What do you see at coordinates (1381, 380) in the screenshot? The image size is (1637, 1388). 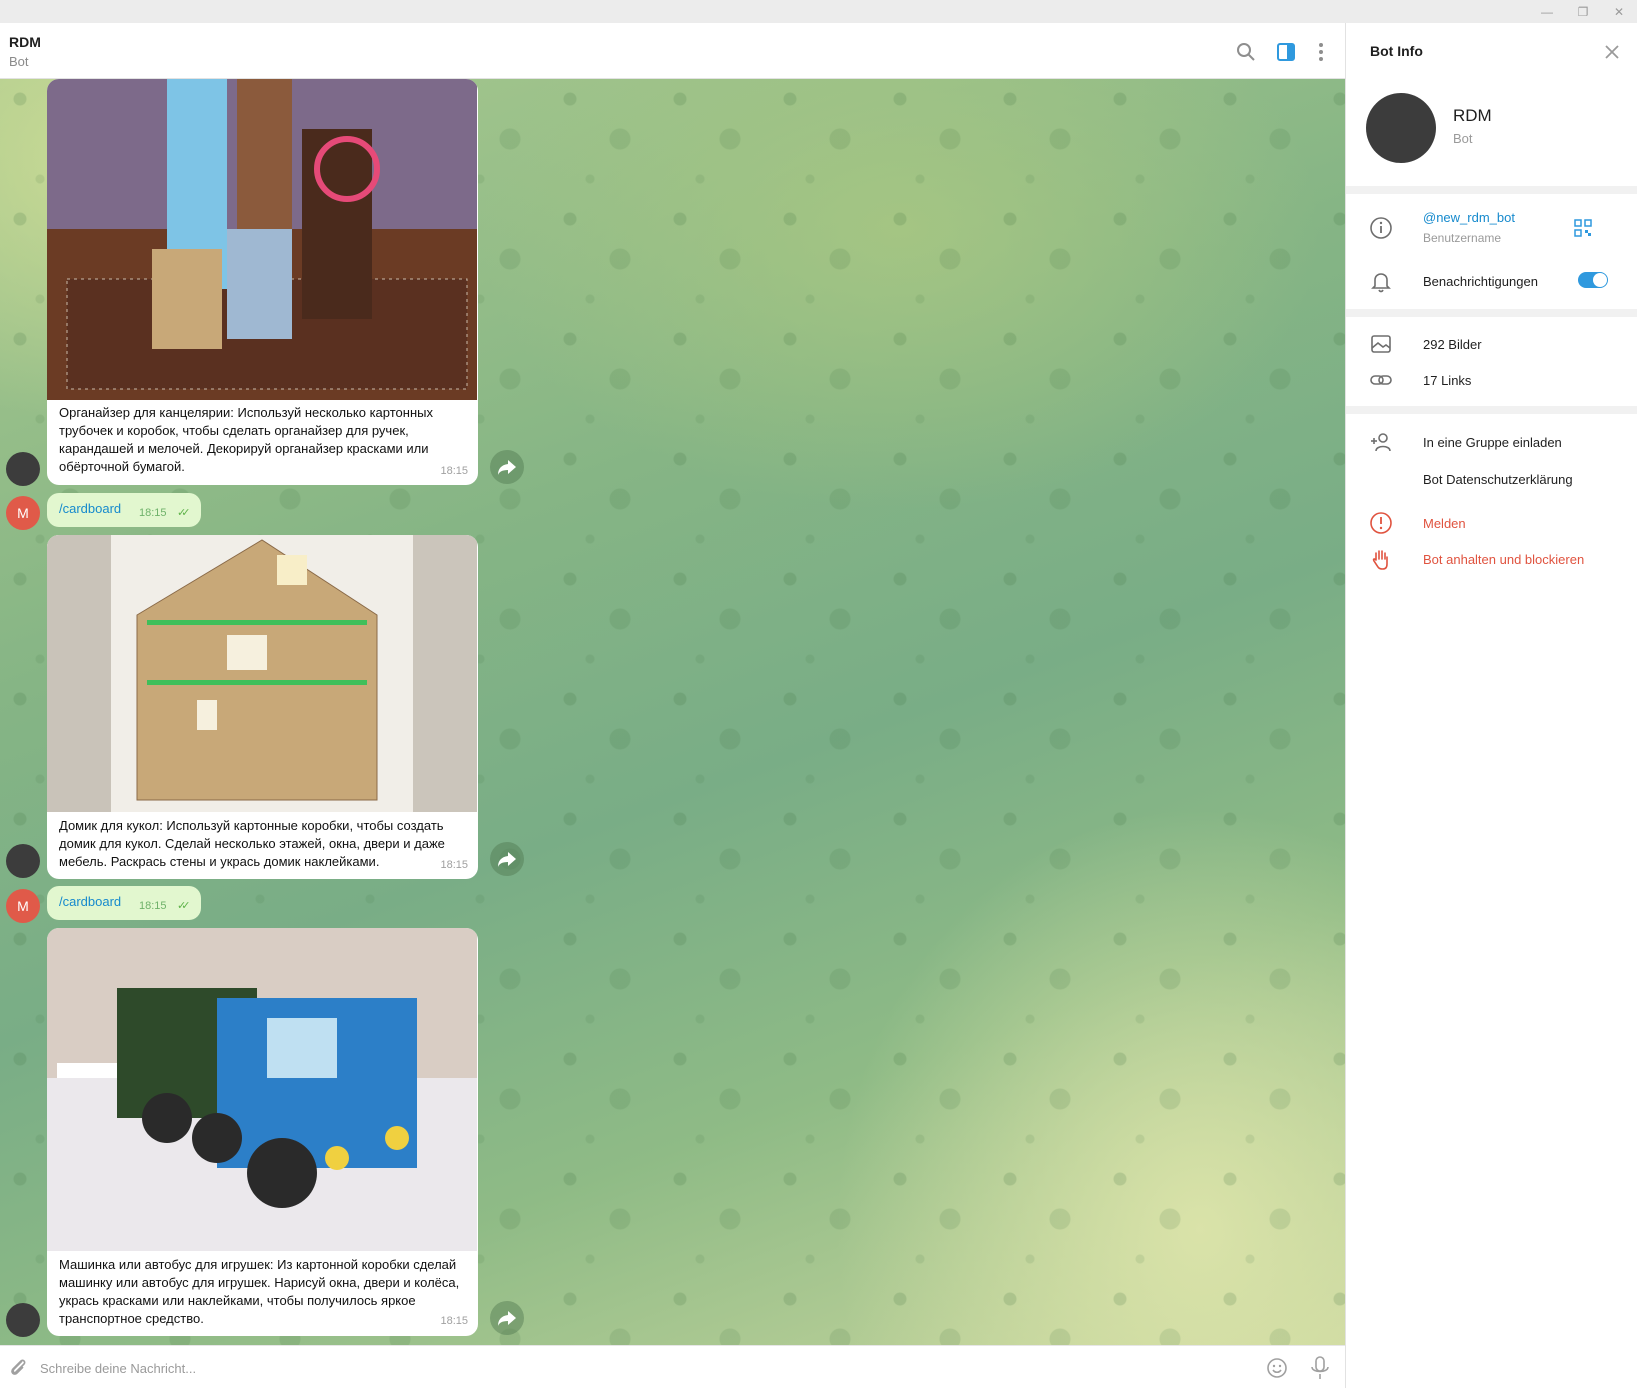 I see `link-icon` at bounding box center [1381, 380].